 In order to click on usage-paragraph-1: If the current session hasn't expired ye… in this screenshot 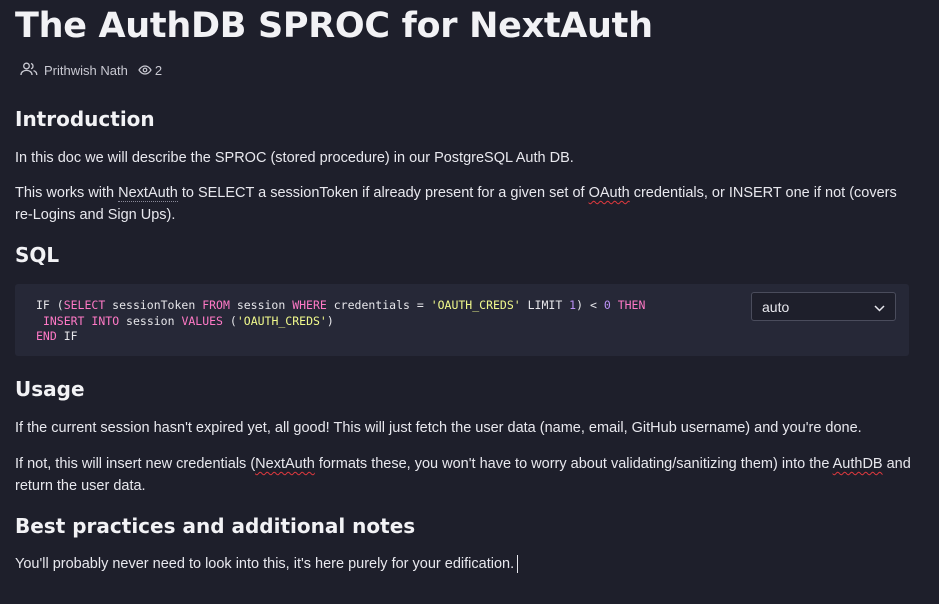, I will do `click(463, 428)`.